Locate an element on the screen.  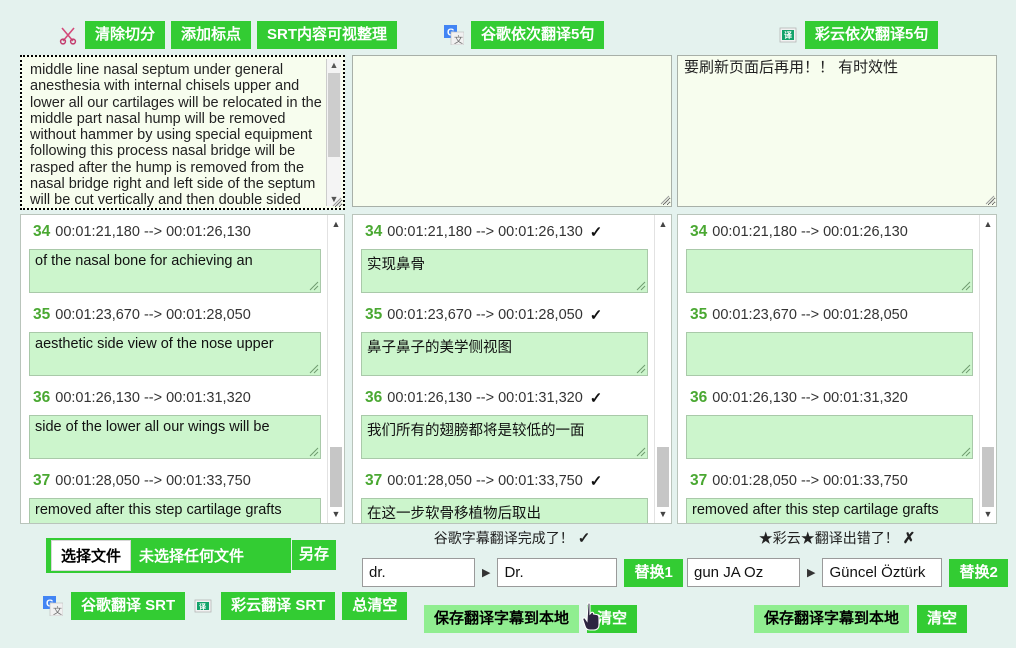
google-text-field: 我们所有的翅膀都将是较低的一面 is located at coordinates (504, 437).